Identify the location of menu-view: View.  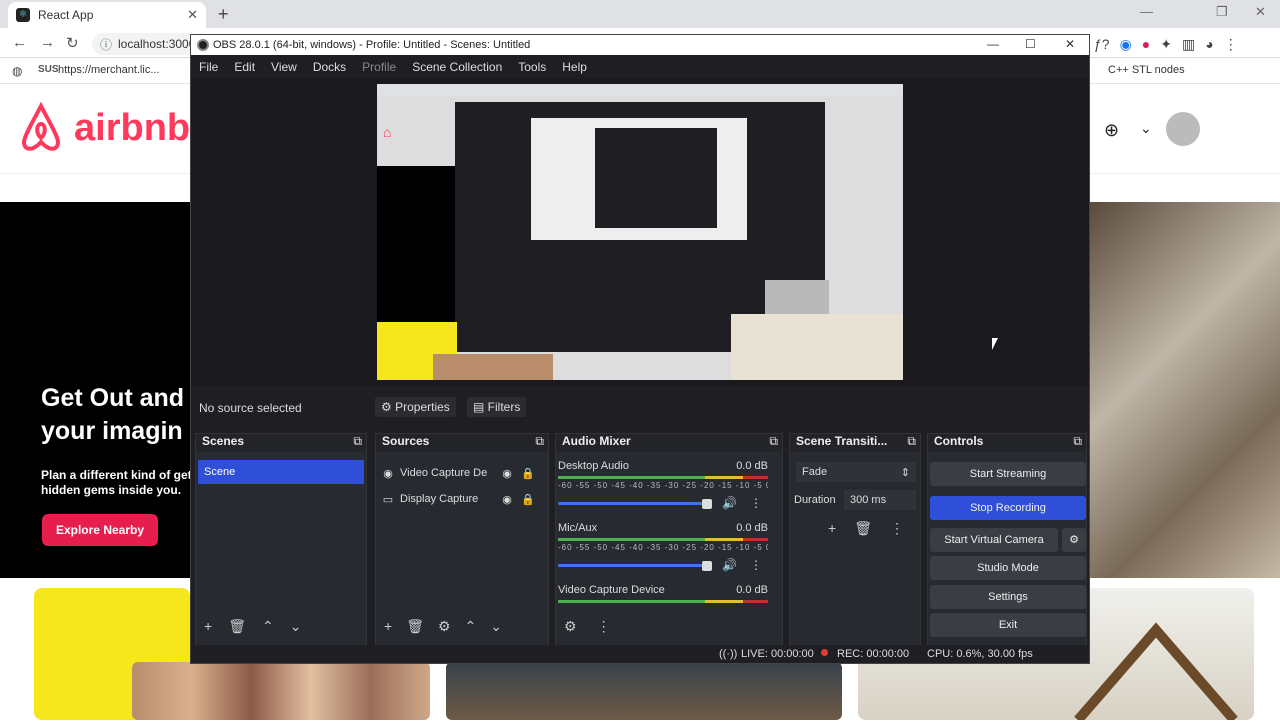
(284, 67).